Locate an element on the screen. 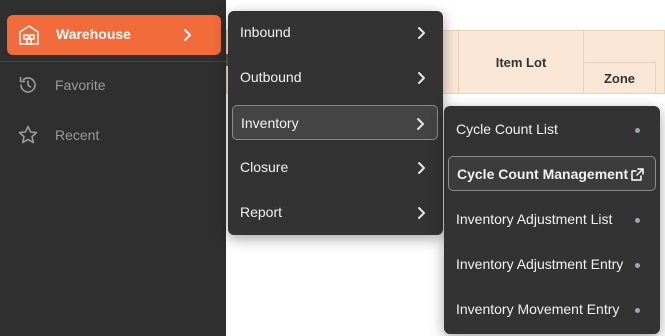  menu-item-label: Report is located at coordinates (261, 212).